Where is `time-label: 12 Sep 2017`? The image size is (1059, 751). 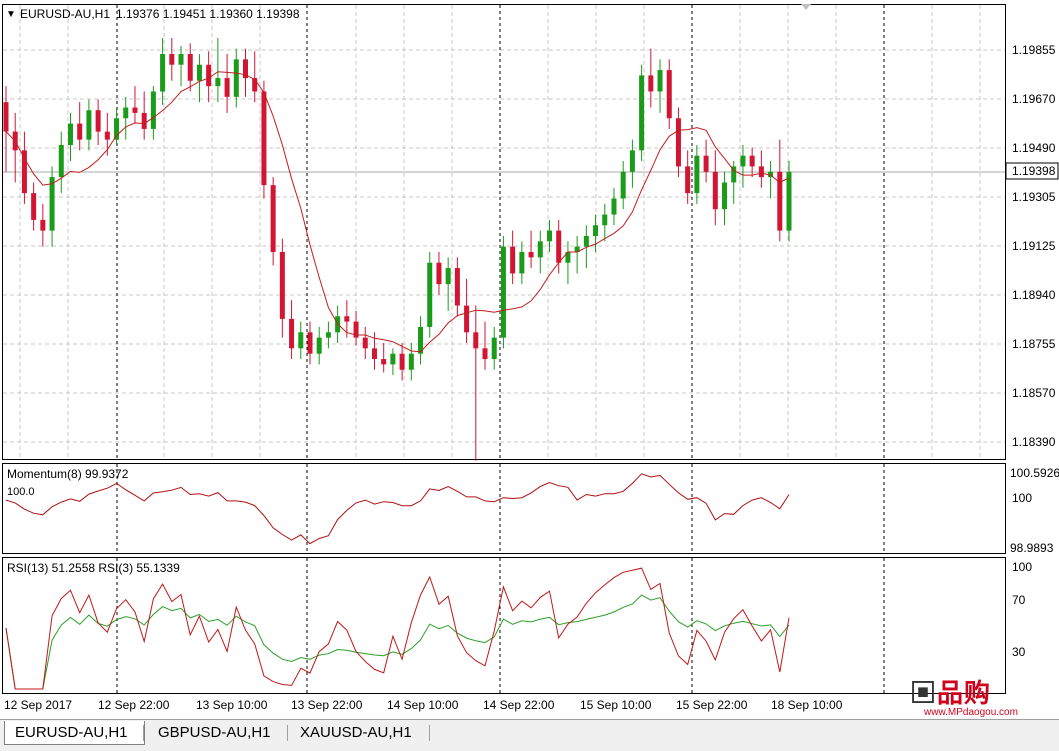
time-label: 12 Sep 2017 is located at coordinates (38, 705).